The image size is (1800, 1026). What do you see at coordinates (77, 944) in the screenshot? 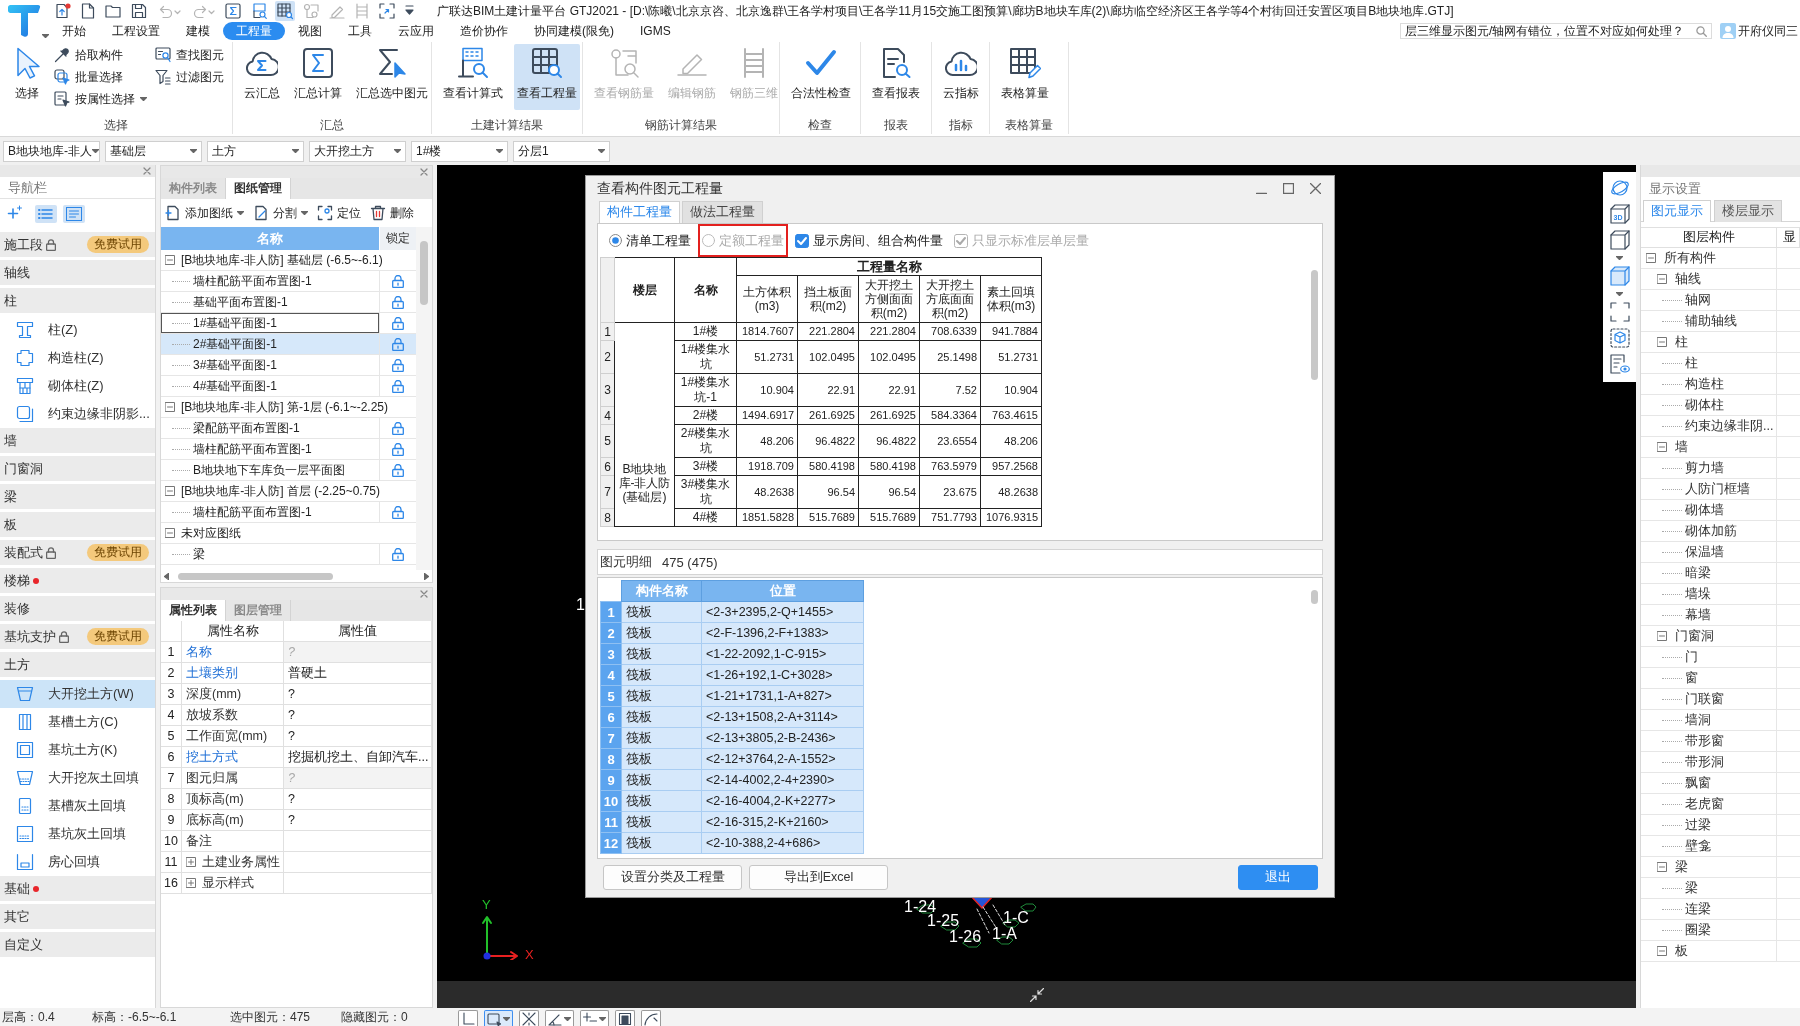
I see `nav-category: 自定义` at bounding box center [77, 944].